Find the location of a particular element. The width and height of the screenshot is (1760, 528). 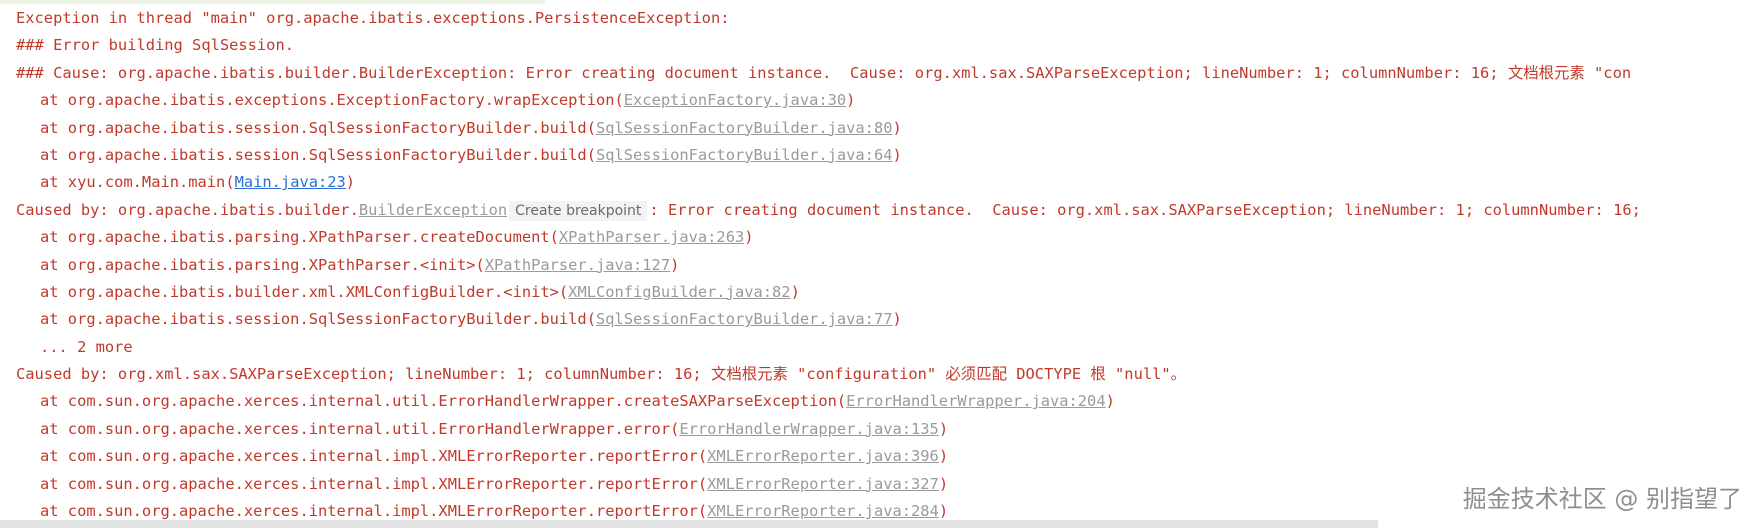

source-link: XMLConfigBuilder.java:82 is located at coordinates (679, 292).